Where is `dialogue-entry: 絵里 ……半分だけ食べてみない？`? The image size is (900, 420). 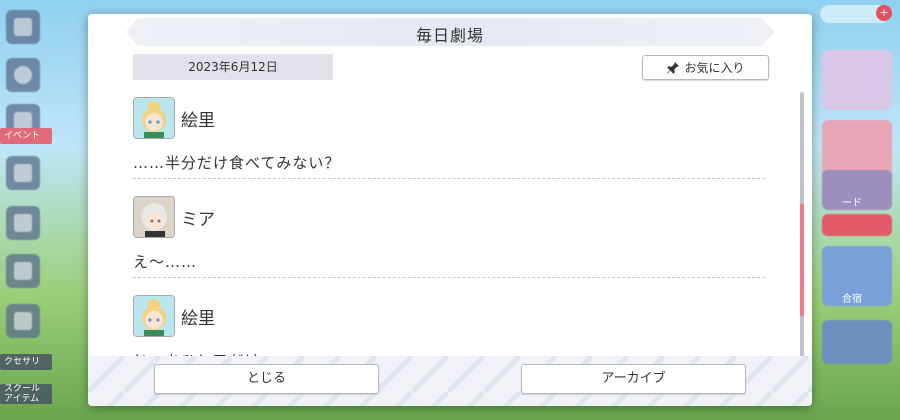 dialogue-entry: 絵里 ……半分だけ食べてみない？ is located at coordinates (449, 136).